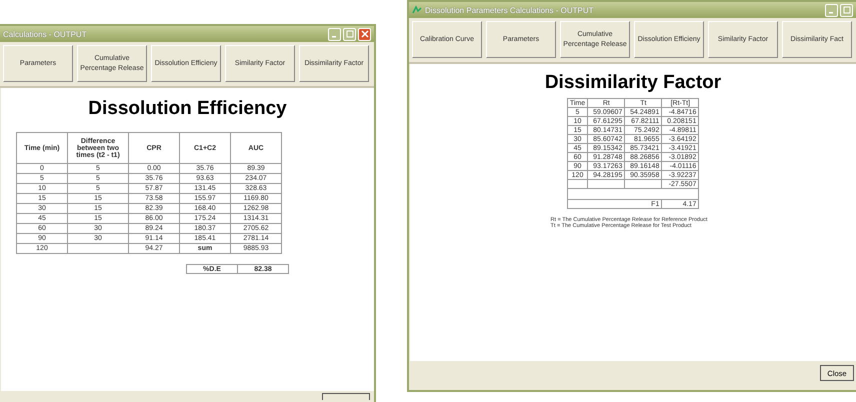 This screenshot has width=856, height=402. I want to click on window-title: Dissolution Parameters Calculations - OUTPUT, so click(509, 10).